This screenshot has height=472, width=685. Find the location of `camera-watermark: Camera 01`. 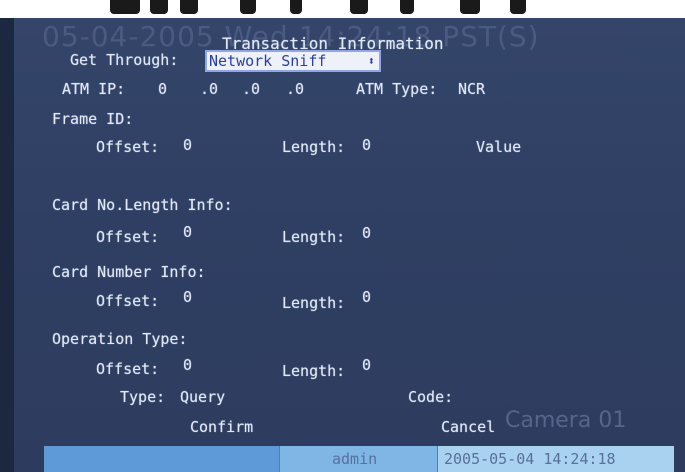

camera-watermark: Camera 01 is located at coordinates (566, 420).